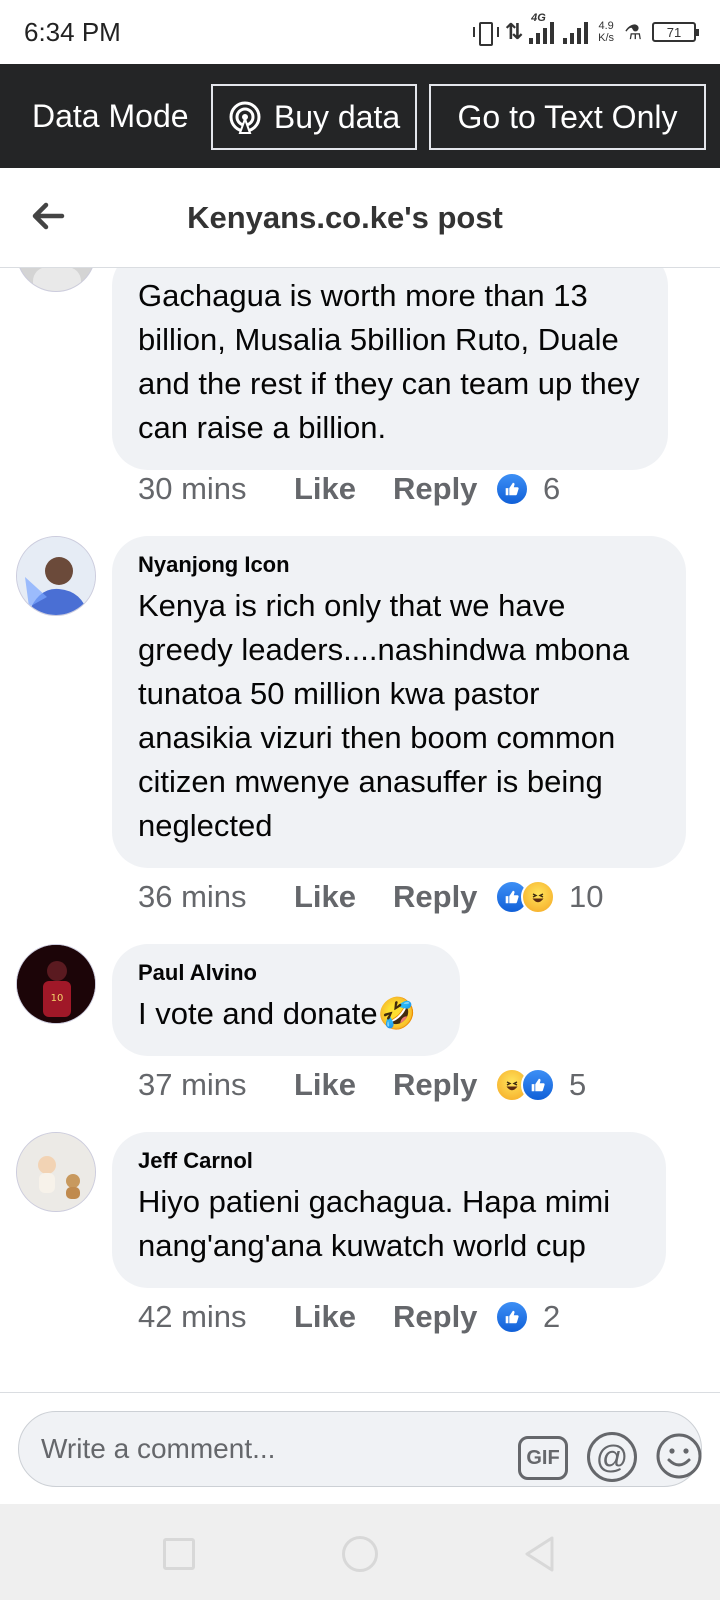 This screenshot has height=1600, width=720. I want to click on comment-actions: 36 mins Like Reply 10, so click(370, 897).